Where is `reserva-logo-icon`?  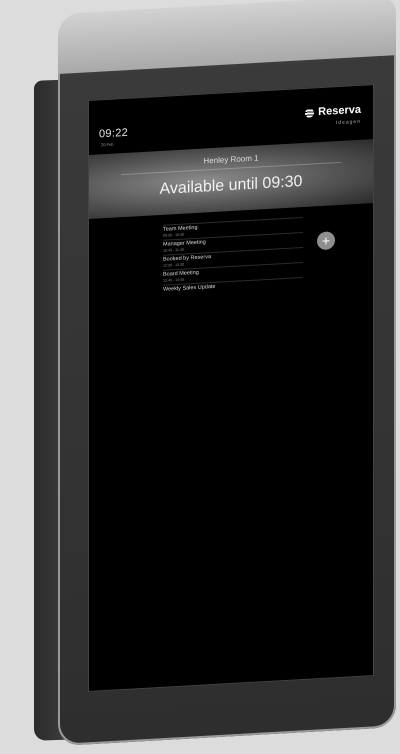 reserva-logo-icon is located at coordinates (310, 112).